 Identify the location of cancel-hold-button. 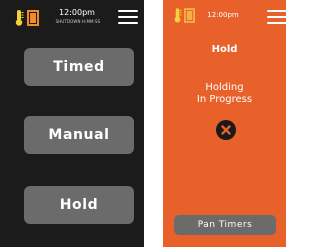
(226, 130).